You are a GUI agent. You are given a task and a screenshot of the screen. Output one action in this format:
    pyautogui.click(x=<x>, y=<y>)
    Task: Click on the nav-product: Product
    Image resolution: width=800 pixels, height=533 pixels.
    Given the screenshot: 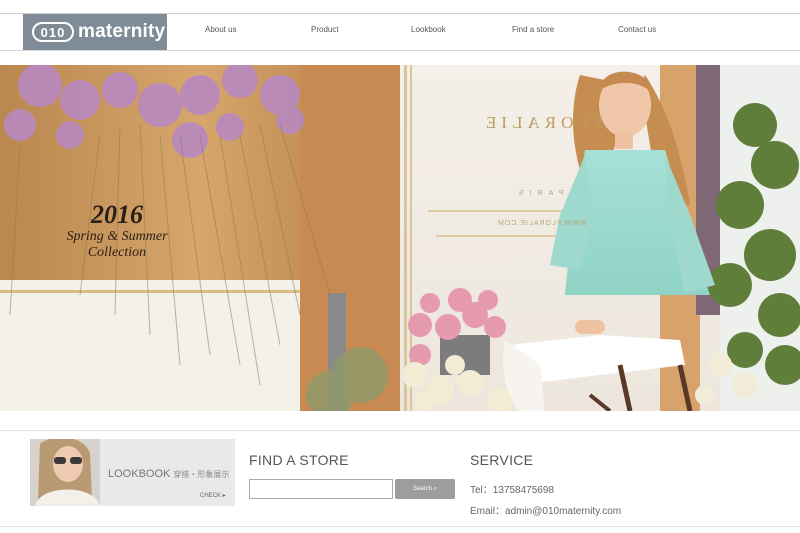 What is the action you would take?
    pyautogui.click(x=325, y=29)
    